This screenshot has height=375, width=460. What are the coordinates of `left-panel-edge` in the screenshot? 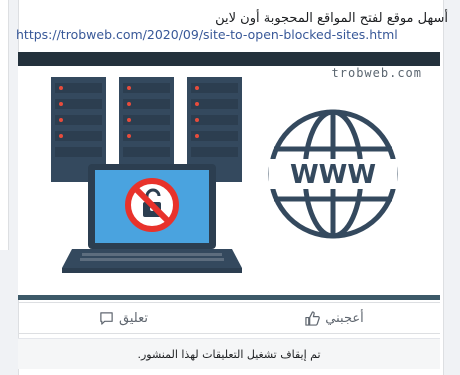 It's located at (4, 125).